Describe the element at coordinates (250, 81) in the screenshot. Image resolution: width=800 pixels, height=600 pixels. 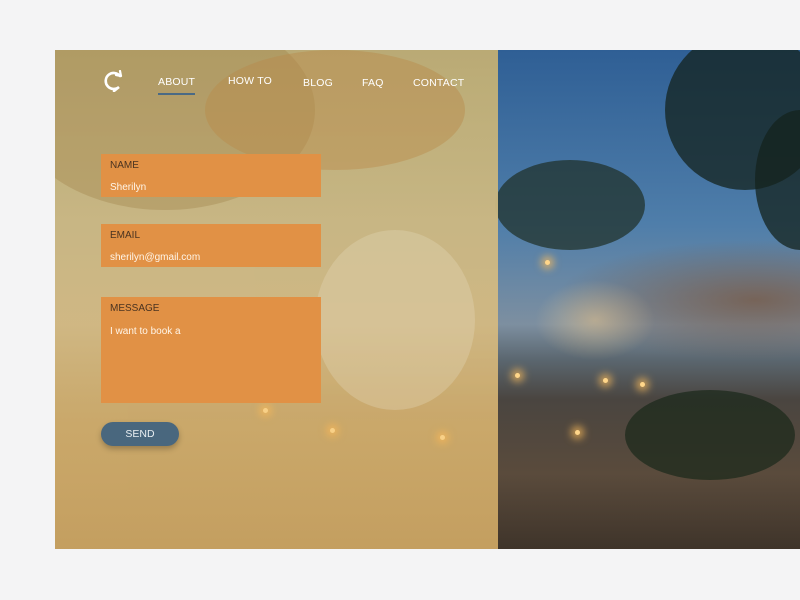
I see `nav-how-to: HOW TO` at that location.